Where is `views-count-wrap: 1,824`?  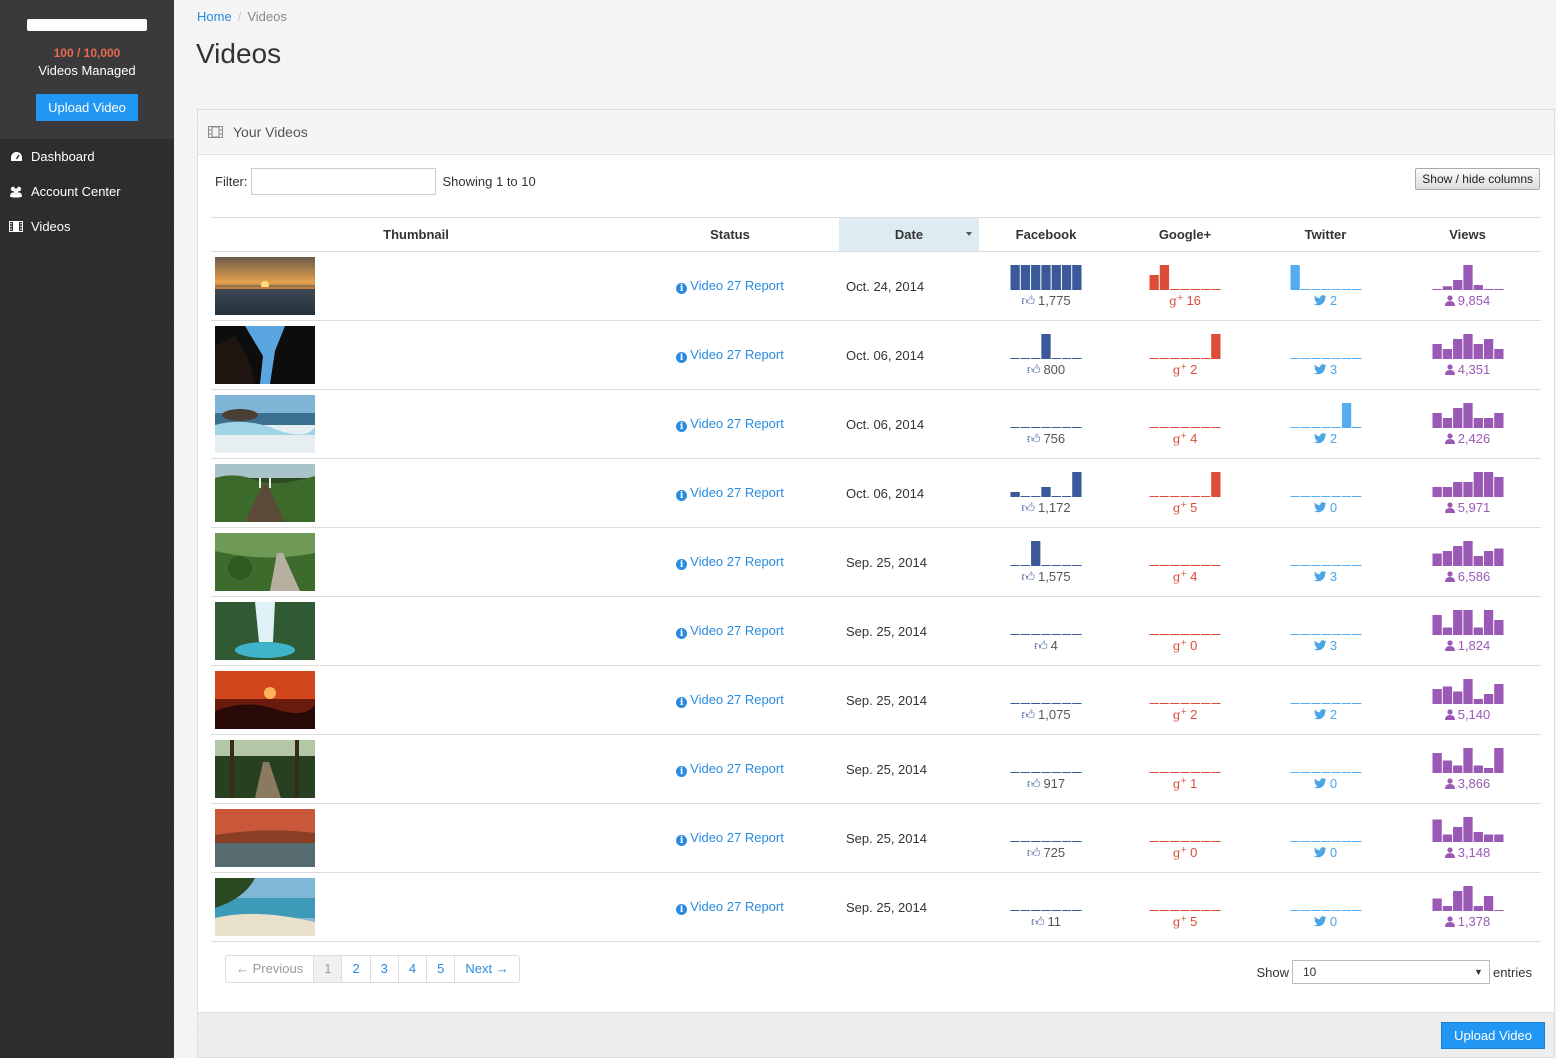 views-count-wrap: 1,824 is located at coordinates (1467, 645).